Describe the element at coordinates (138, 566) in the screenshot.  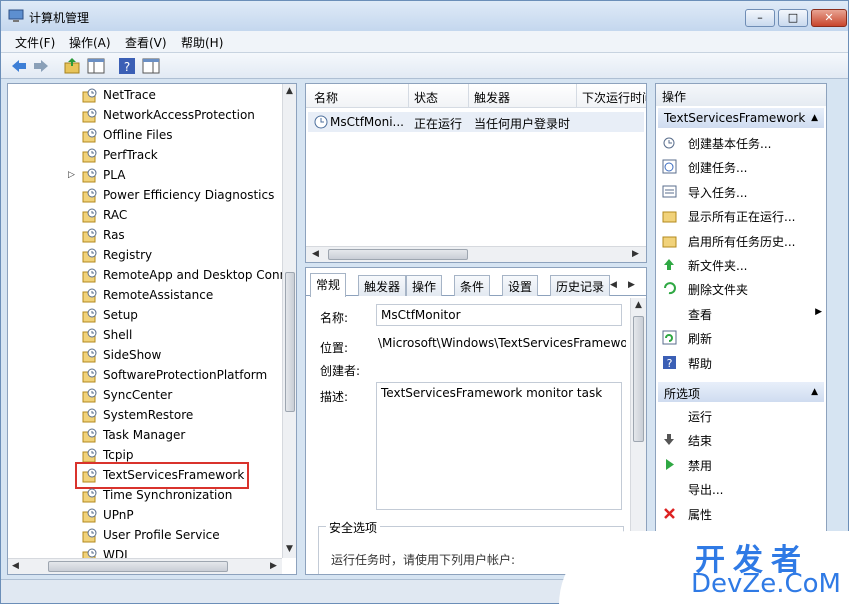
I see `tree-hscroll-thumb` at that location.